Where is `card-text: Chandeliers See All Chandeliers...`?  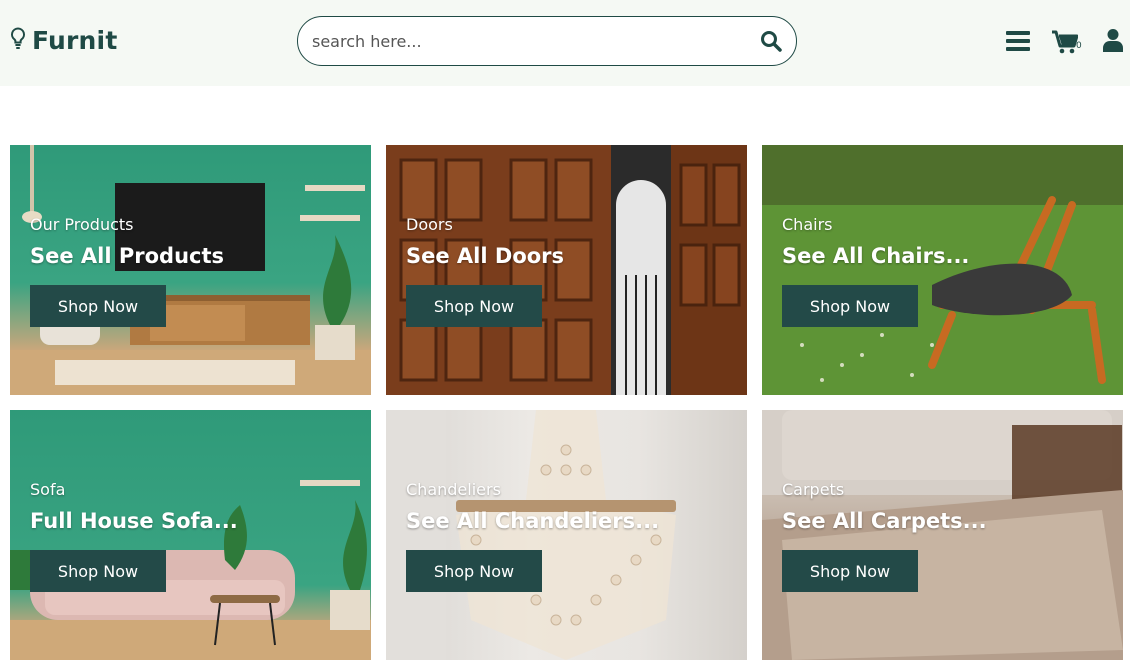 card-text: Chandeliers See All Chandeliers... is located at coordinates (532, 506).